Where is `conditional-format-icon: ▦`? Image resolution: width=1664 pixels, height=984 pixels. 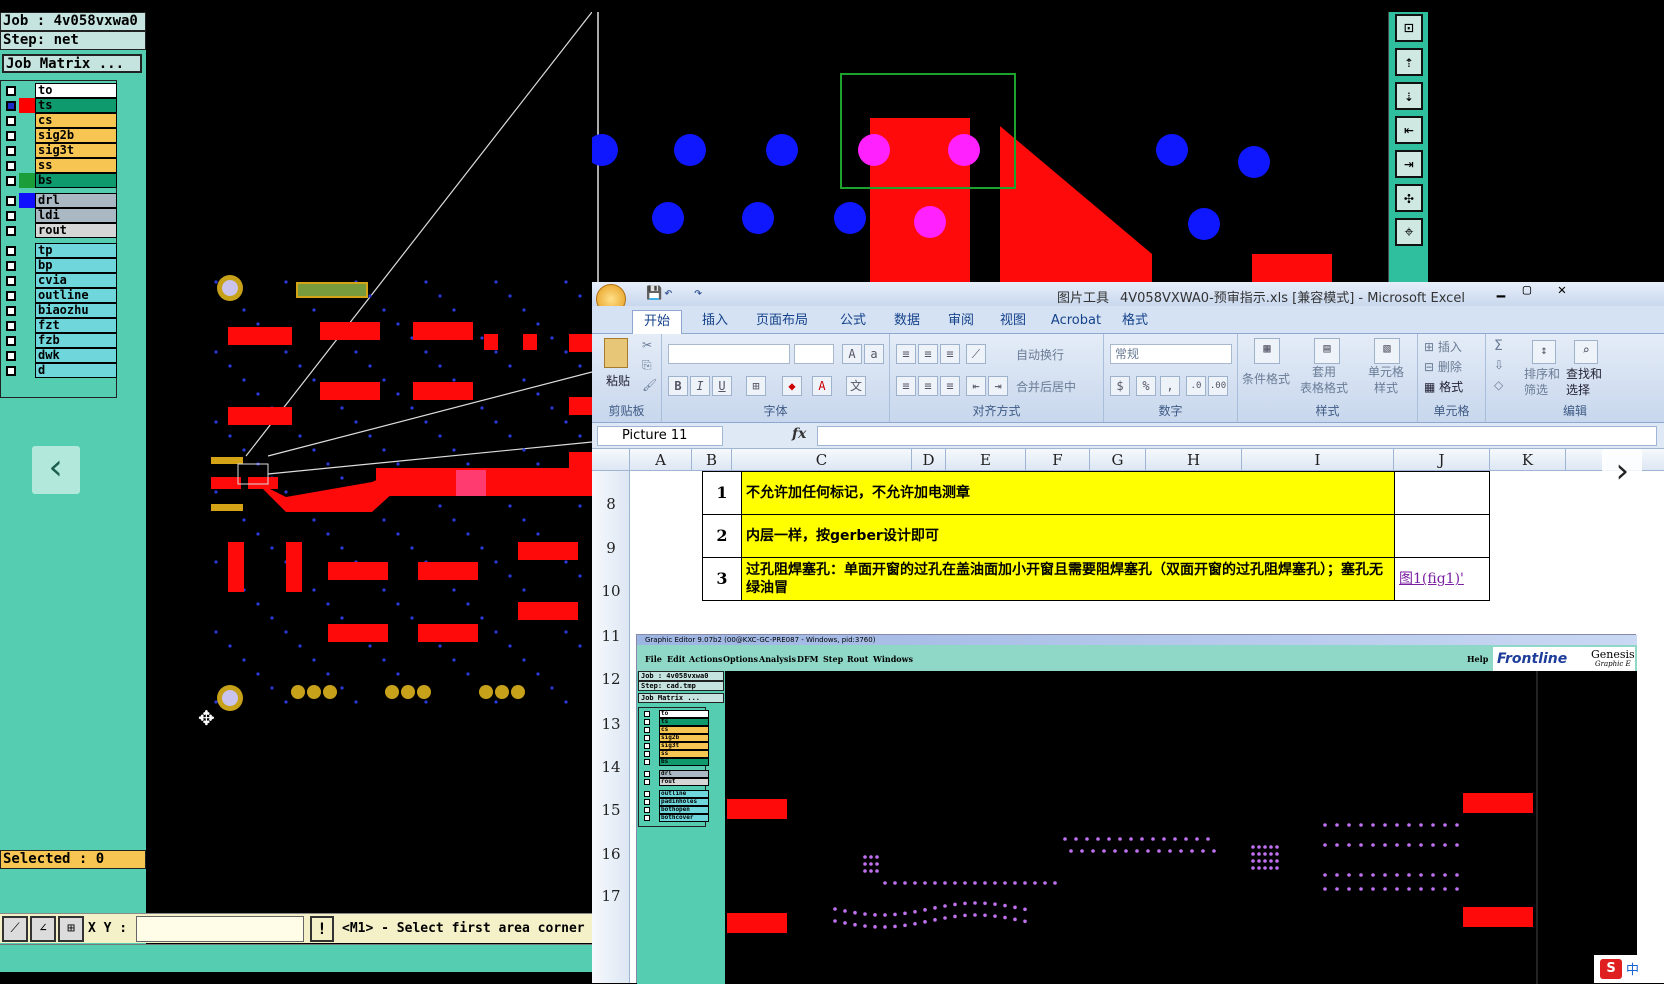
conditional-format-icon: ▦ is located at coordinates (1267, 351).